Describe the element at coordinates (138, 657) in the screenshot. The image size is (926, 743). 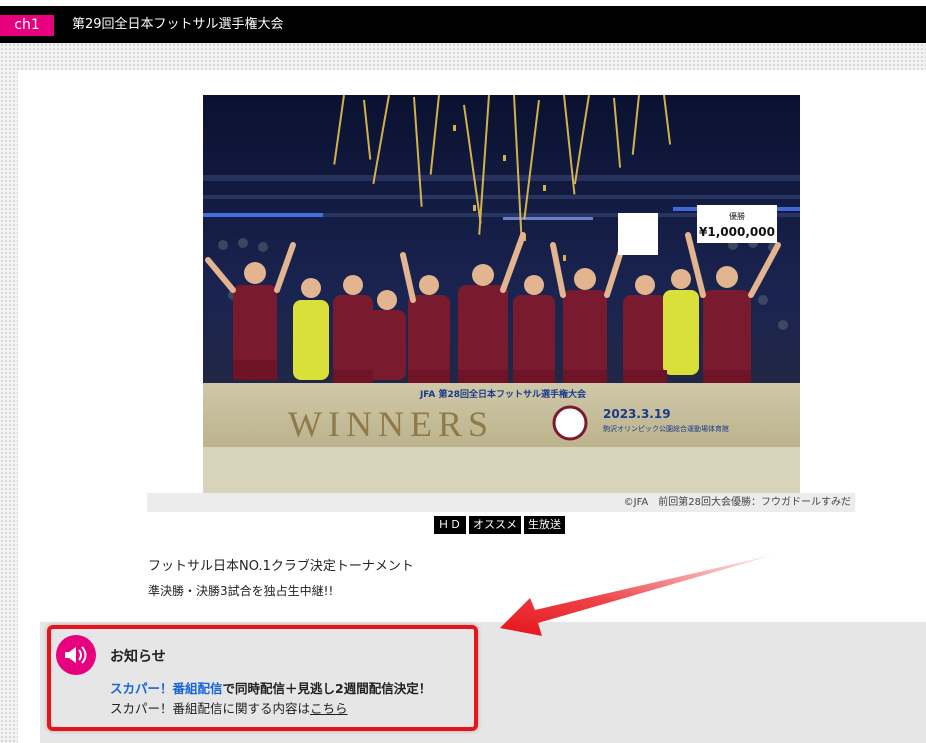
I see `notice-title: お知らせ` at that location.